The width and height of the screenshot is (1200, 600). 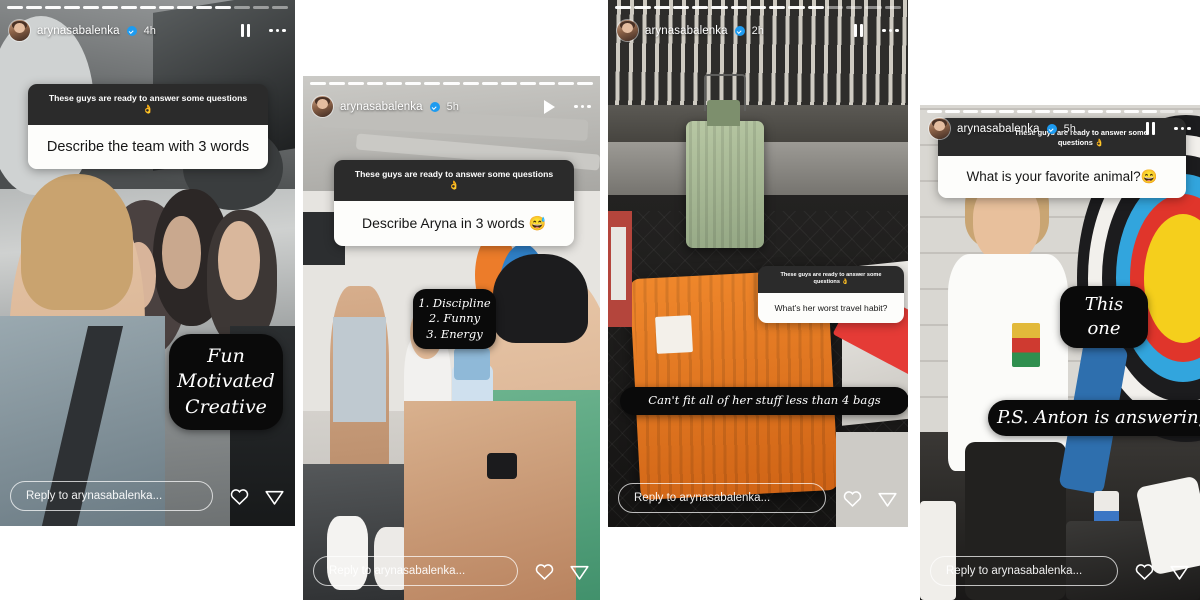 I want to click on question-answer: Describe the team with 3 words, so click(x=148, y=146).